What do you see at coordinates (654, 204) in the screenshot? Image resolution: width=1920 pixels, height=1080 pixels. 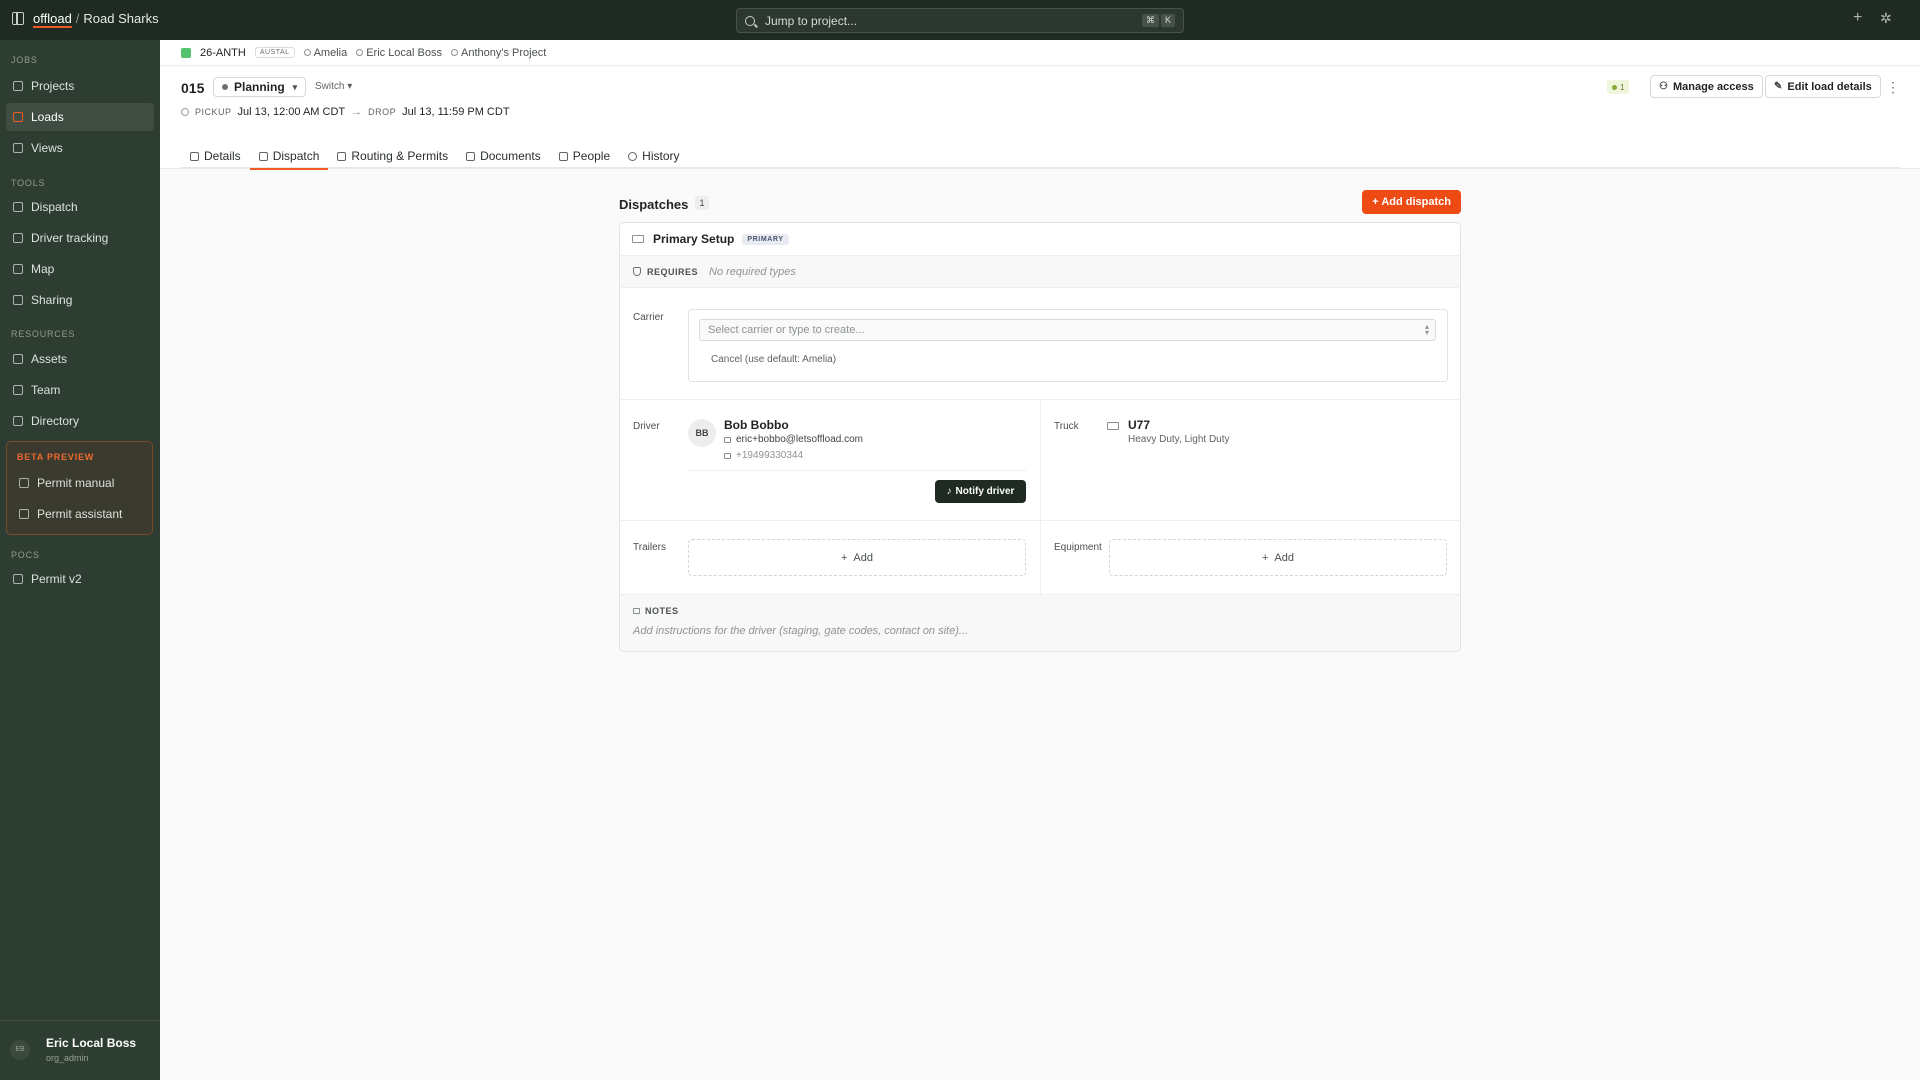 I see `dispatches-title: Dispatches` at bounding box center [654, 204].